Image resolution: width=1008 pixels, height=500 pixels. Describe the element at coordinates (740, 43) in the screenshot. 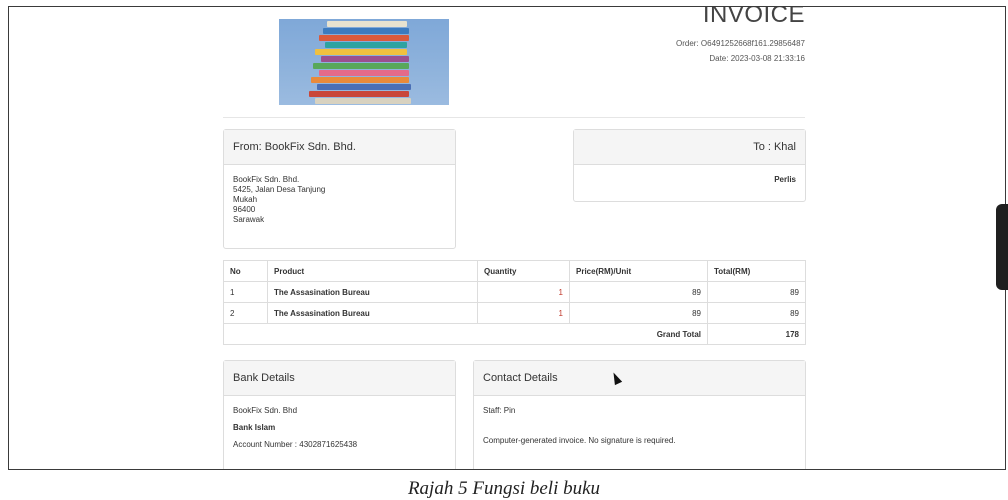

I see `order-number: Order: O6491252668f161.29856487` at that location.